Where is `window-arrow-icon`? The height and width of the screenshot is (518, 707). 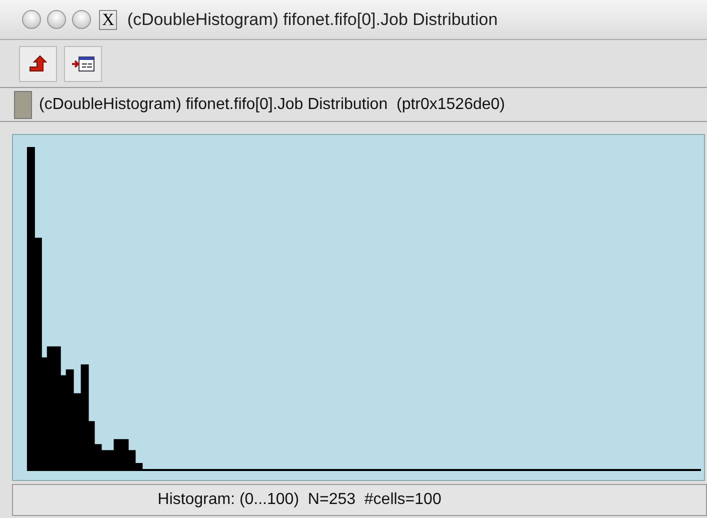
window-arrow-icon is located at coordinates (83, 63).